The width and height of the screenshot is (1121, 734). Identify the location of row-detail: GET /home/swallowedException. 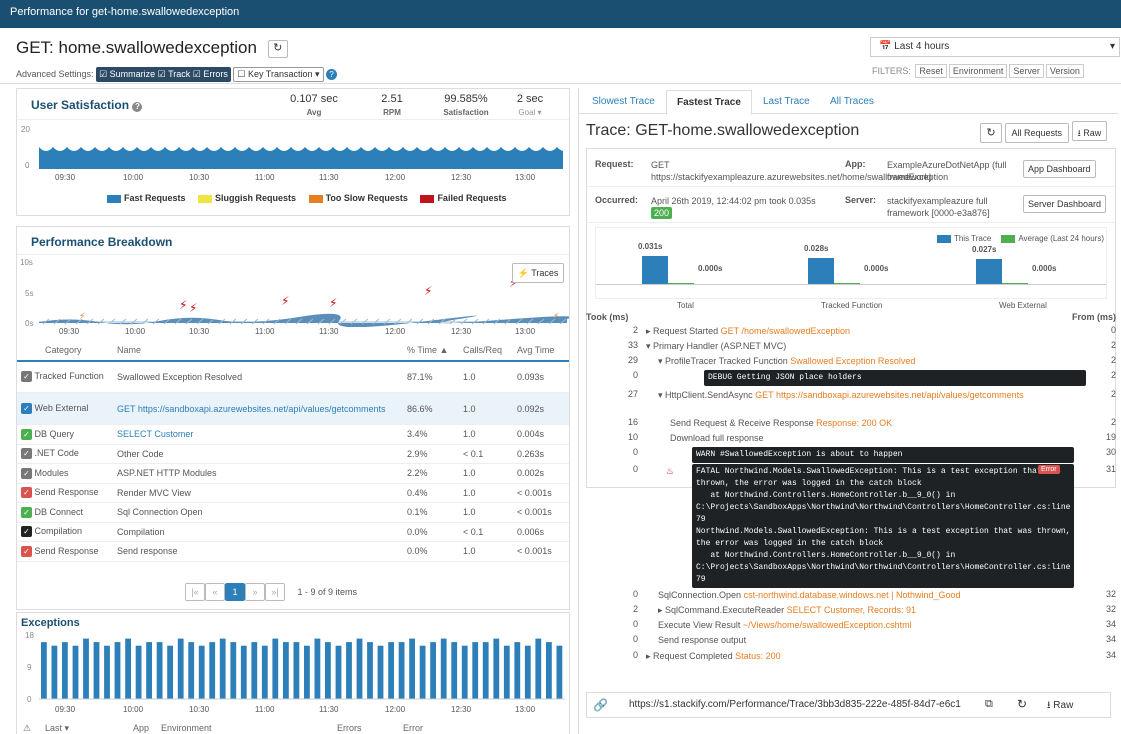
(785, 331).